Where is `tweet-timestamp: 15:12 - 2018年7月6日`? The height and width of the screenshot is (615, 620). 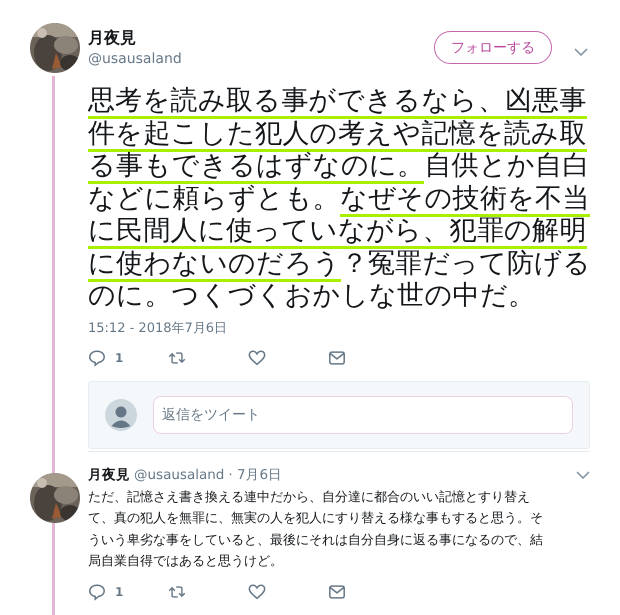
tweet-timestamp: 15:12 - 2018年7月6日 is located at coordinates (158, 328).